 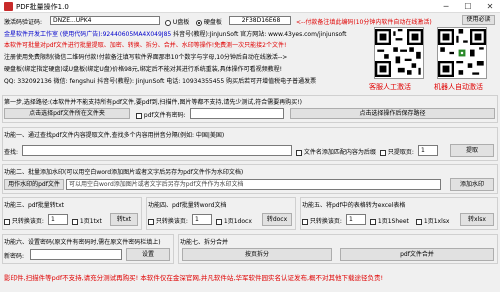 What do you see at coordinates (472, 150) in the screenshot?
I see `extract-button: 提取` at bounding box center [472, 150].